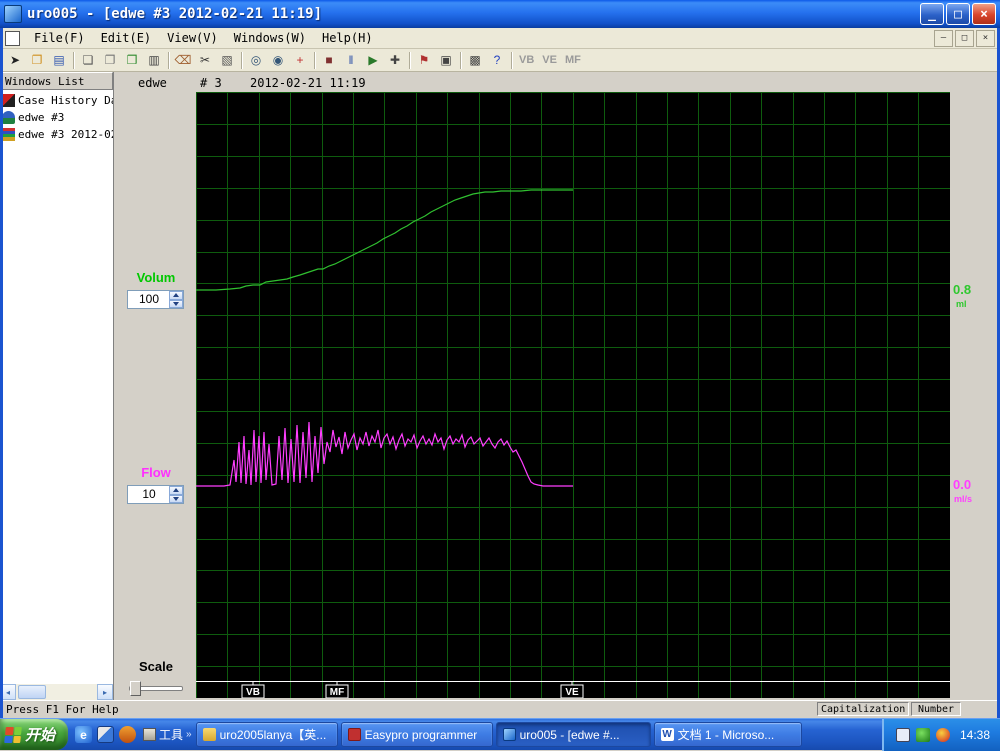  I want to click on volume-scale-up-button, so click(176, 295).